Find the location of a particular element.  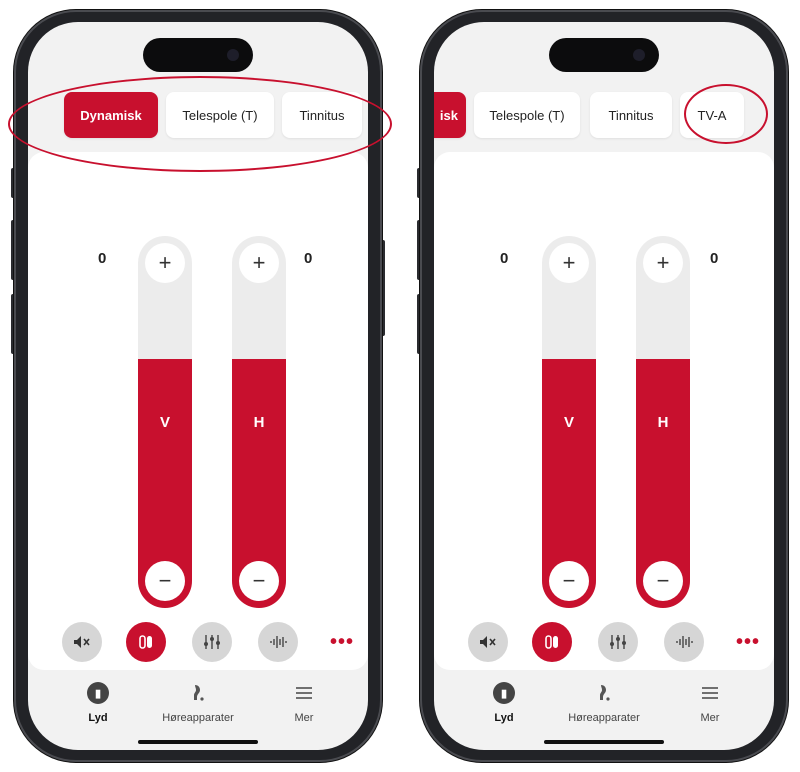

program-tabs: Dynamisk Telespole (T) Tinnitus is located at coordinates (198, 115).